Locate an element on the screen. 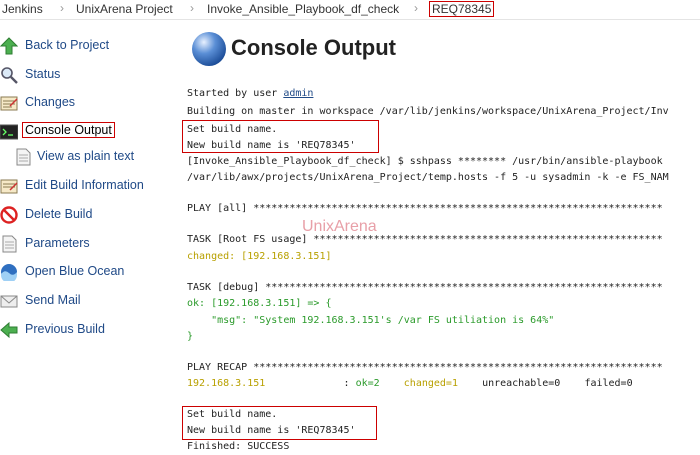  console-line: changed: [192.168.3.151] is located at coordinates (259, 256).